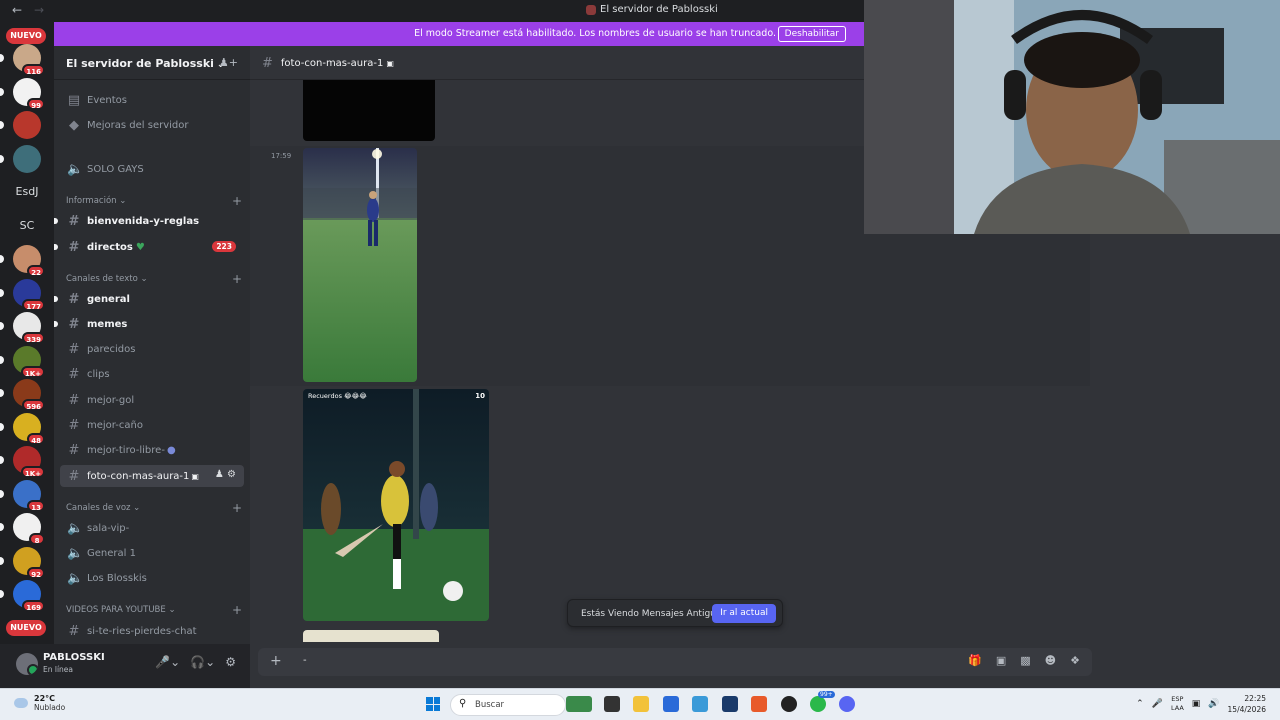  What do you see at coordinates (167, 662) in the screenshot?
I see `microphone-icon: 🎤⌄` at bounding box center [167, 662].